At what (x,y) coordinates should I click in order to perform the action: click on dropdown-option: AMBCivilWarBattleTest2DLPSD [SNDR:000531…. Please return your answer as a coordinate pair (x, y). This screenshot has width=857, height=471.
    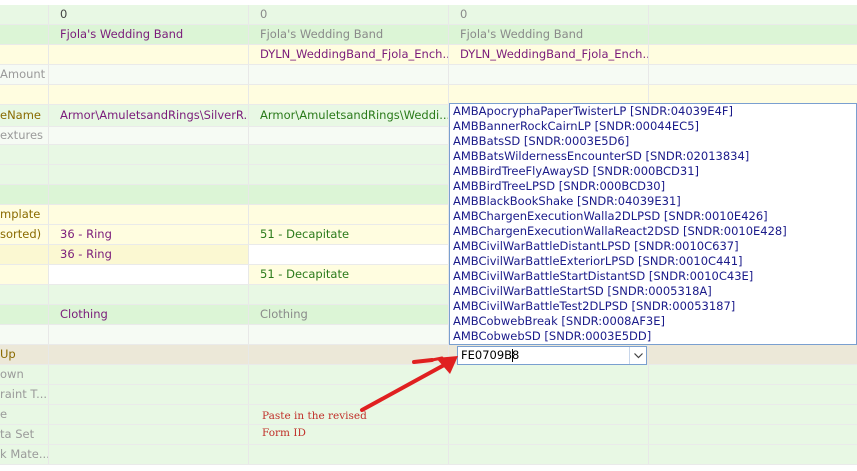
    Looking at the image, I should click on (653, 306).